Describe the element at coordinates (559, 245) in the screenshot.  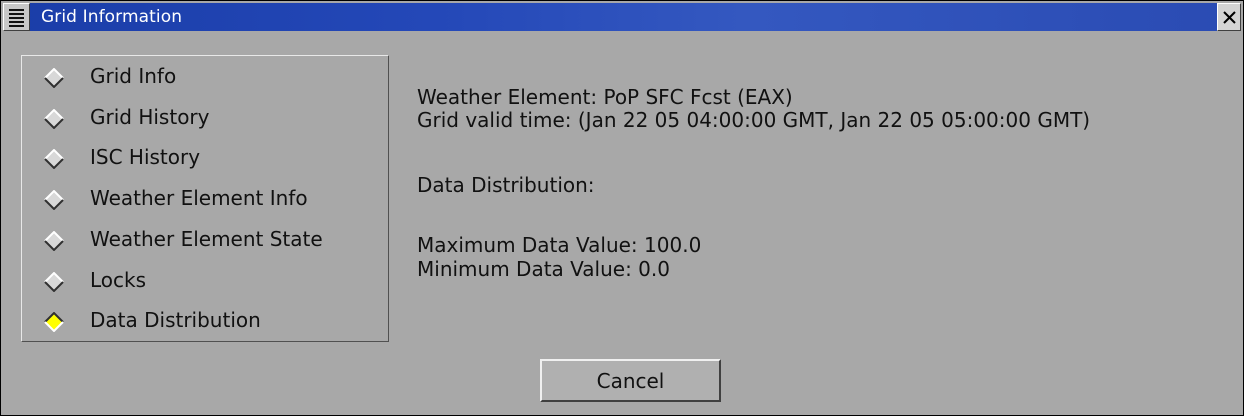
I see `maximum-data-value-text: Maximum Data Value: 100.0` at that location.